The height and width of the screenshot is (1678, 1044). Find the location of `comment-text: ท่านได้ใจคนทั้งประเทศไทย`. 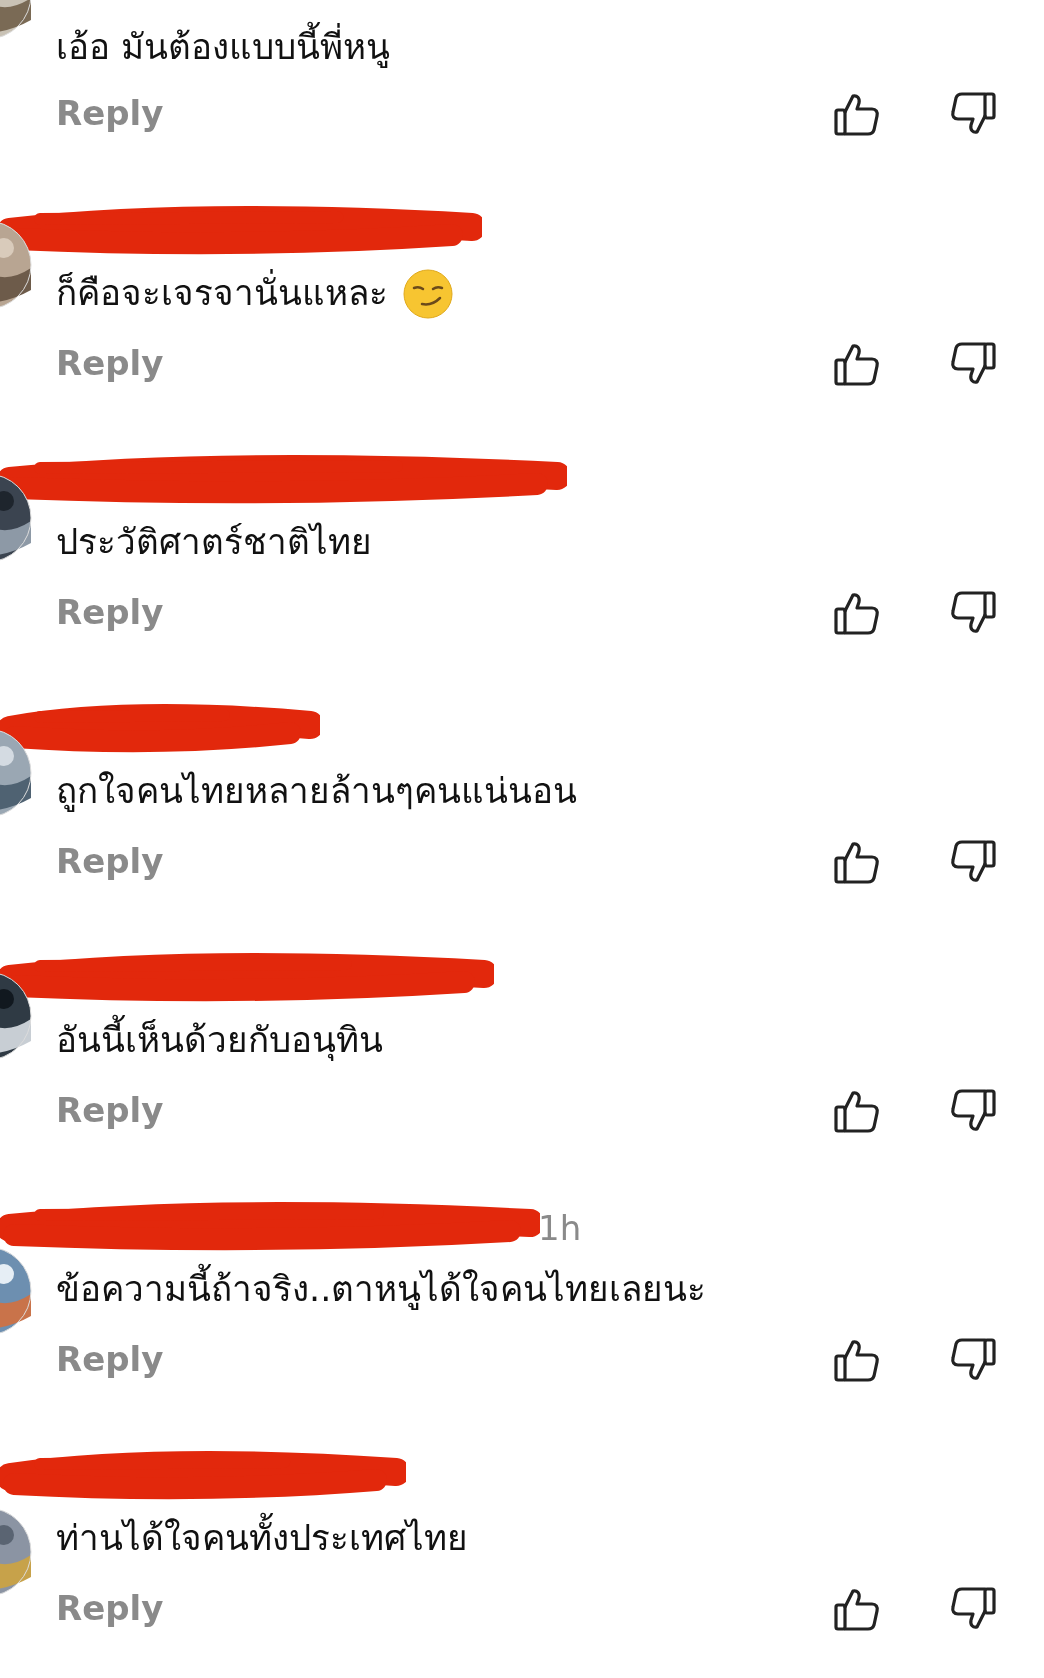

comment-text: ท่านได้ใจคนทั้งประเทศไทย is located at coordinates (262, 1539).